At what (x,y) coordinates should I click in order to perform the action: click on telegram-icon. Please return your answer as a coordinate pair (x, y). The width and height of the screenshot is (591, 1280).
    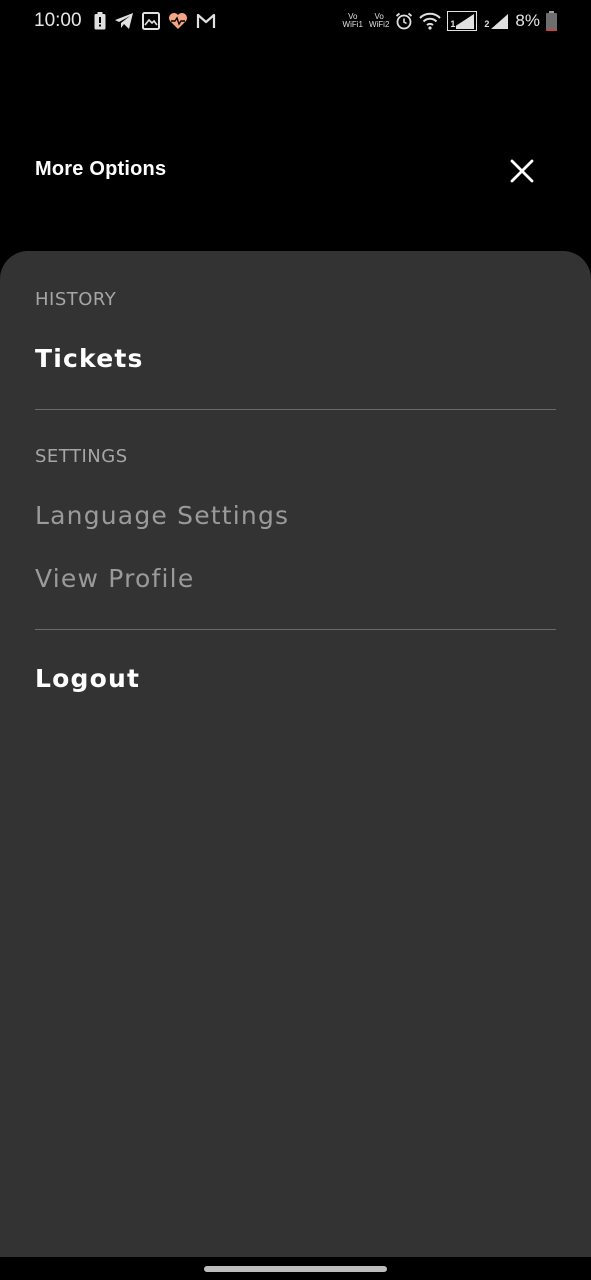
    Looking at the image, I should click on (124, 21).